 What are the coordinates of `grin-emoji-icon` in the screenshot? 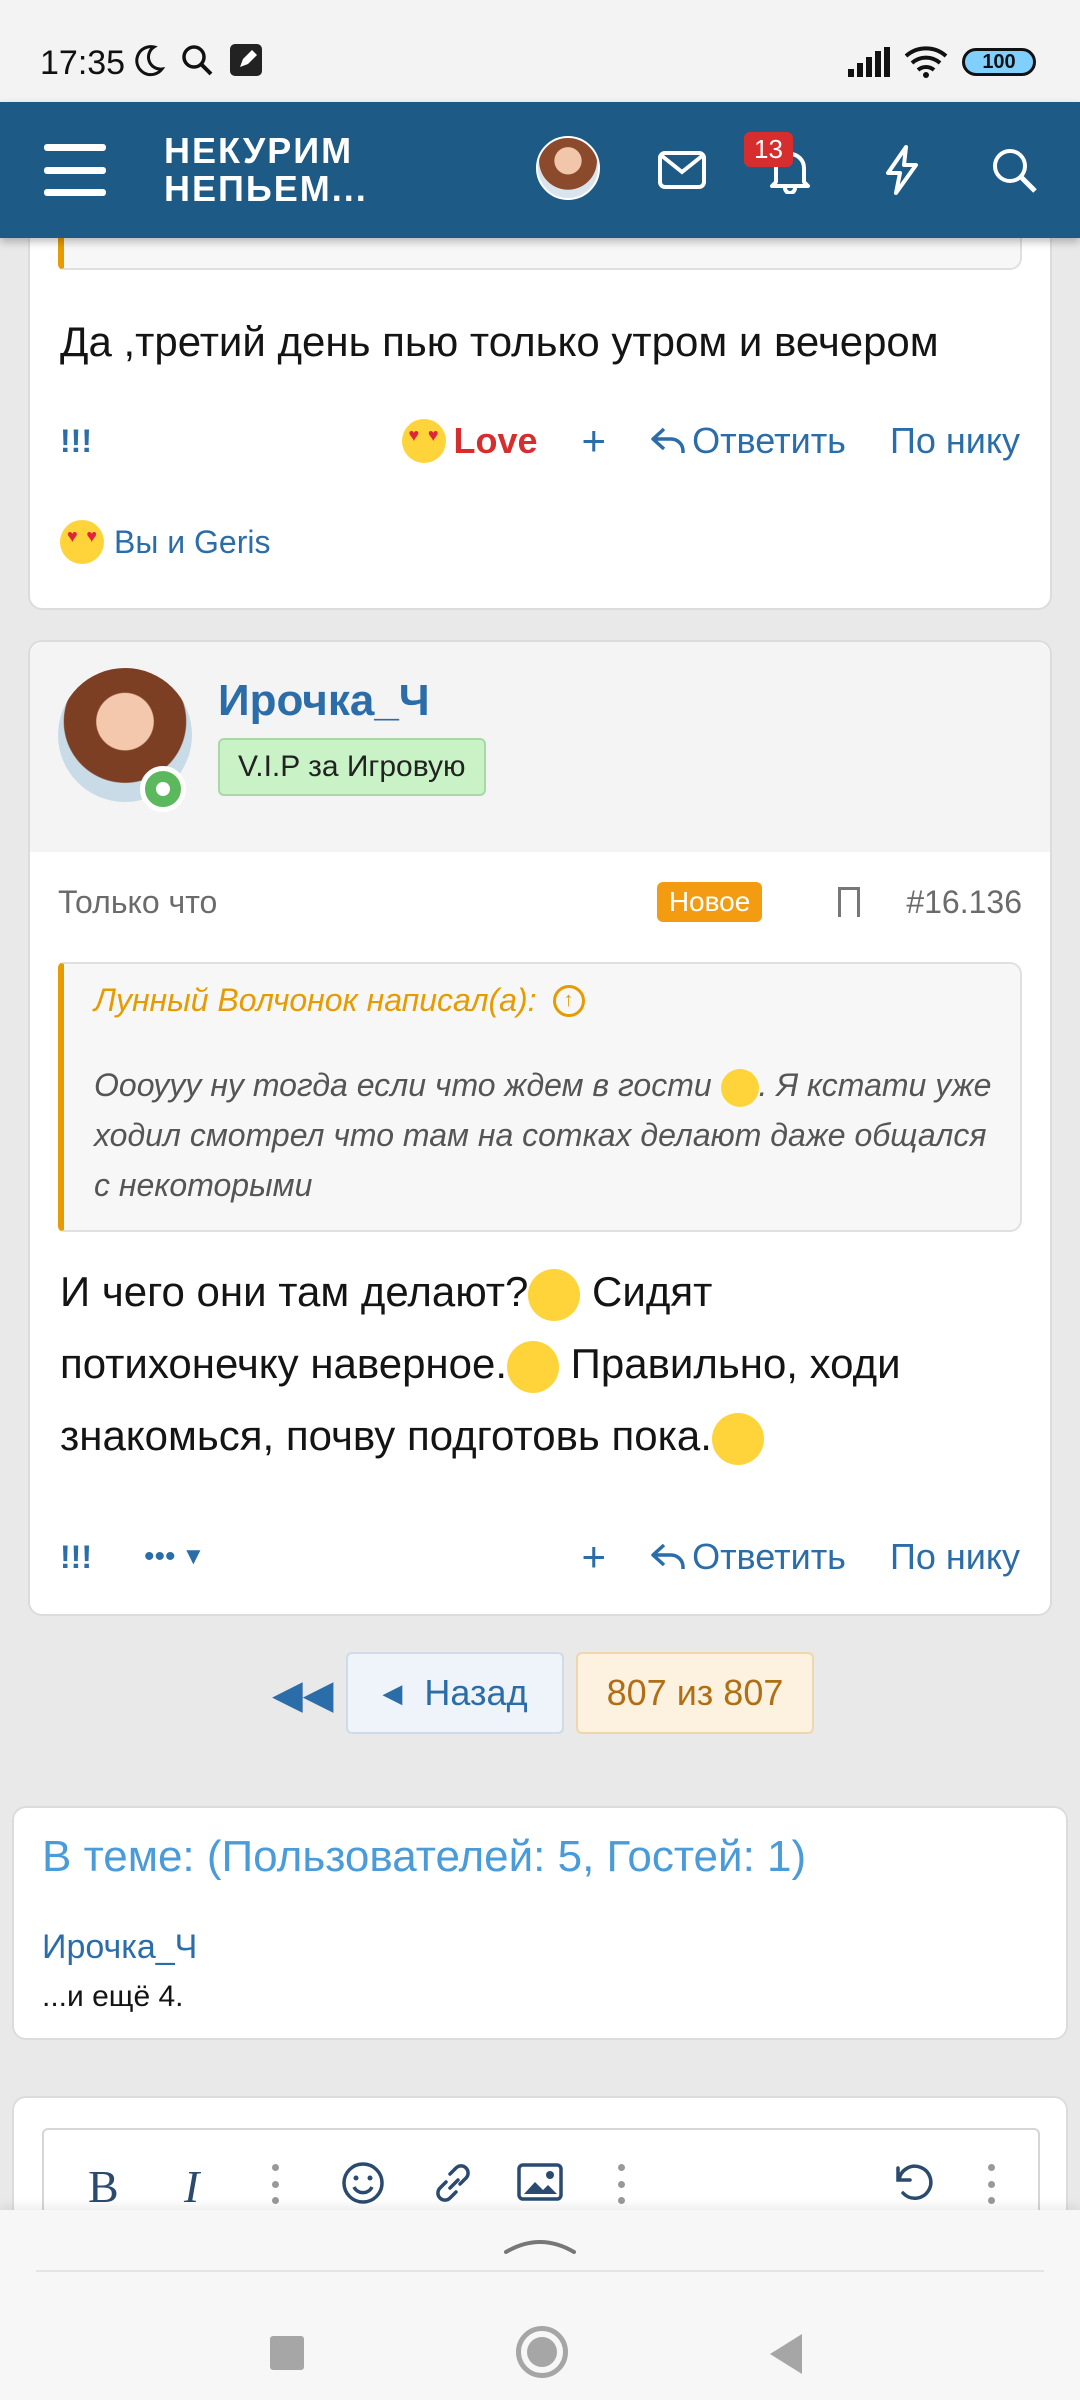 It's located at (533, 1366).